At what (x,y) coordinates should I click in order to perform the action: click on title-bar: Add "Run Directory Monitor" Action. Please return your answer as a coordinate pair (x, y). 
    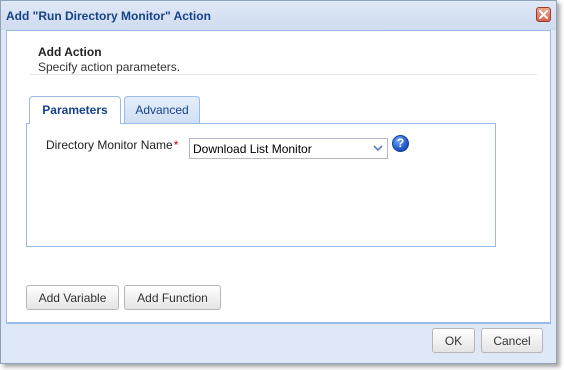
    Looking at the image, I should click on (278, 15).